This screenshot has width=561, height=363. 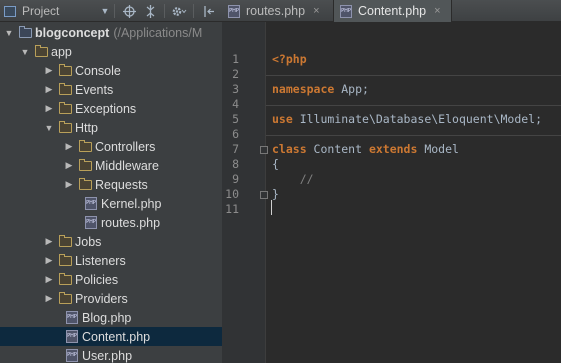 What do you see at coordinates (129, 11) in the screenshot?
I see `locate-target-icon` at bounding box center [129, 11].